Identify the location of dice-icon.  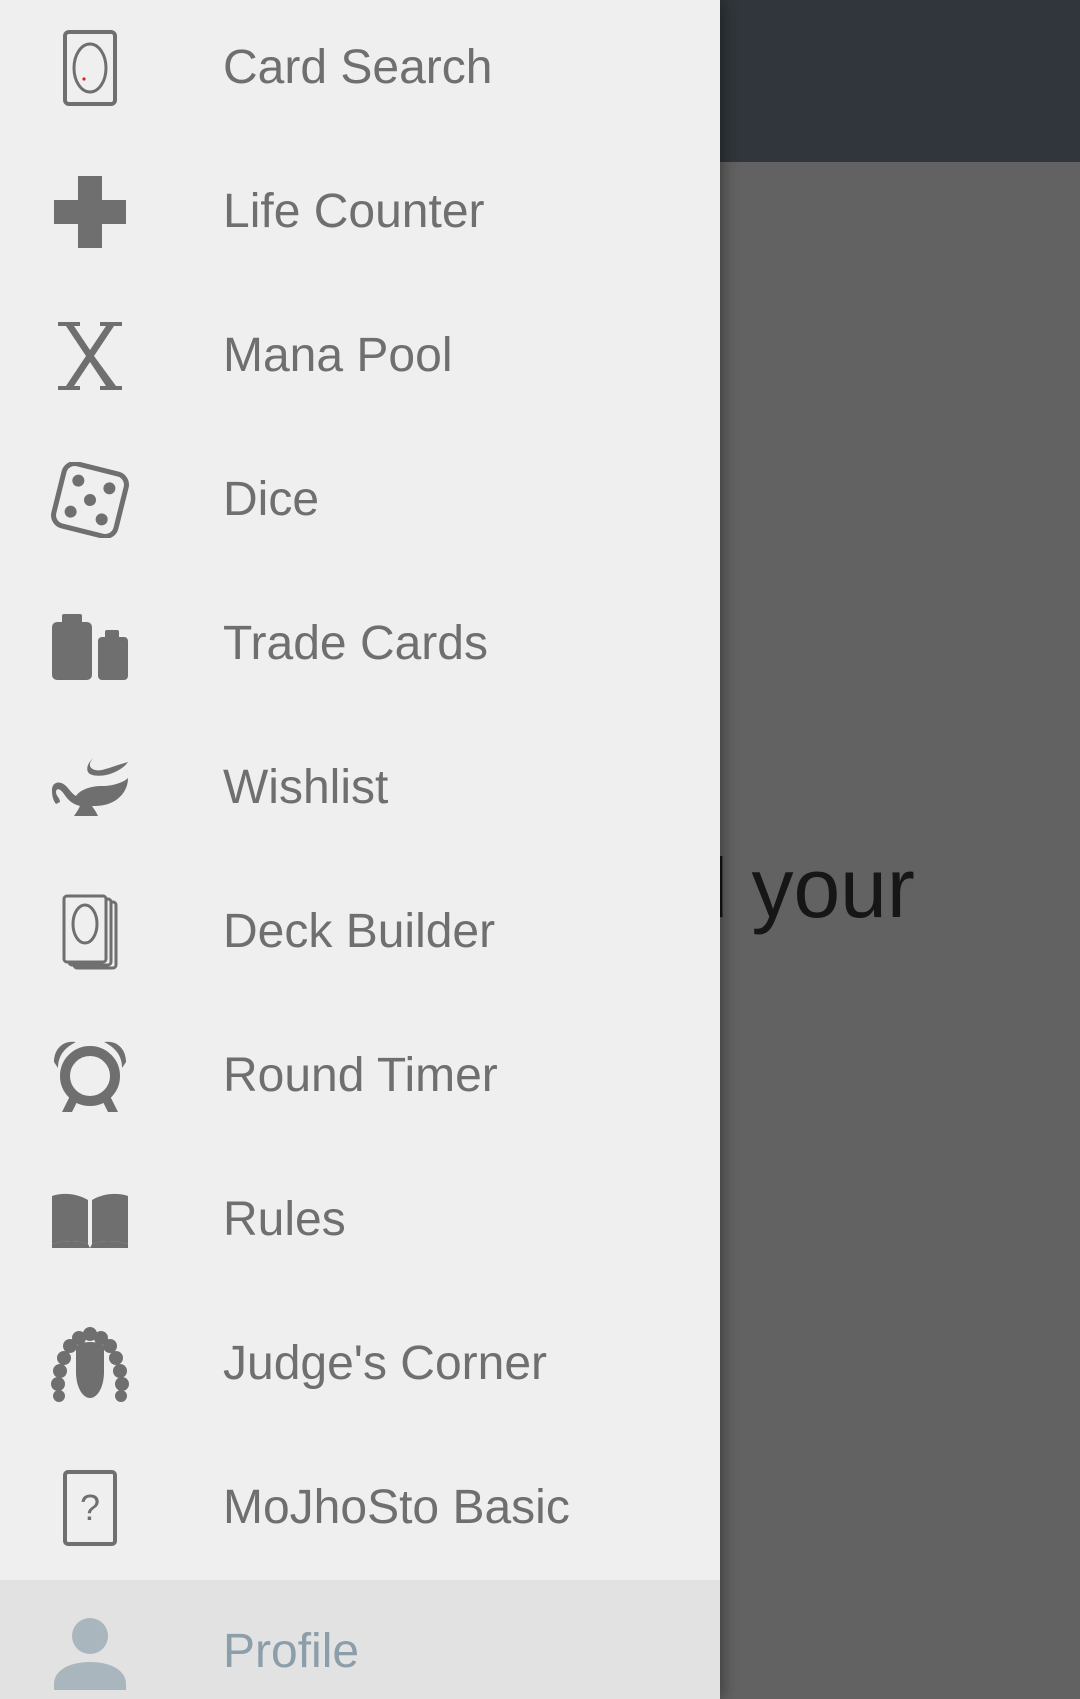
(90, 500).